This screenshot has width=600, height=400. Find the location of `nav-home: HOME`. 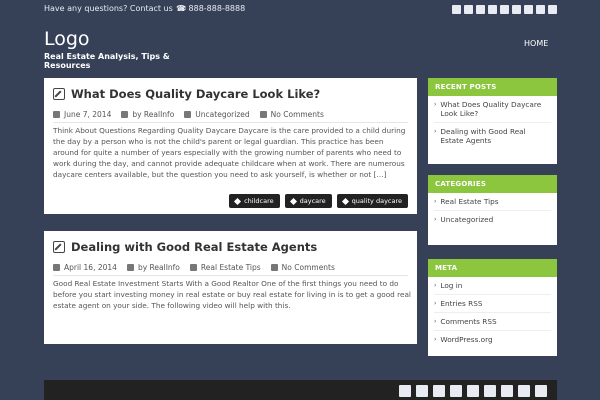

nav-home: HOME is located at coordinates (536, 43).